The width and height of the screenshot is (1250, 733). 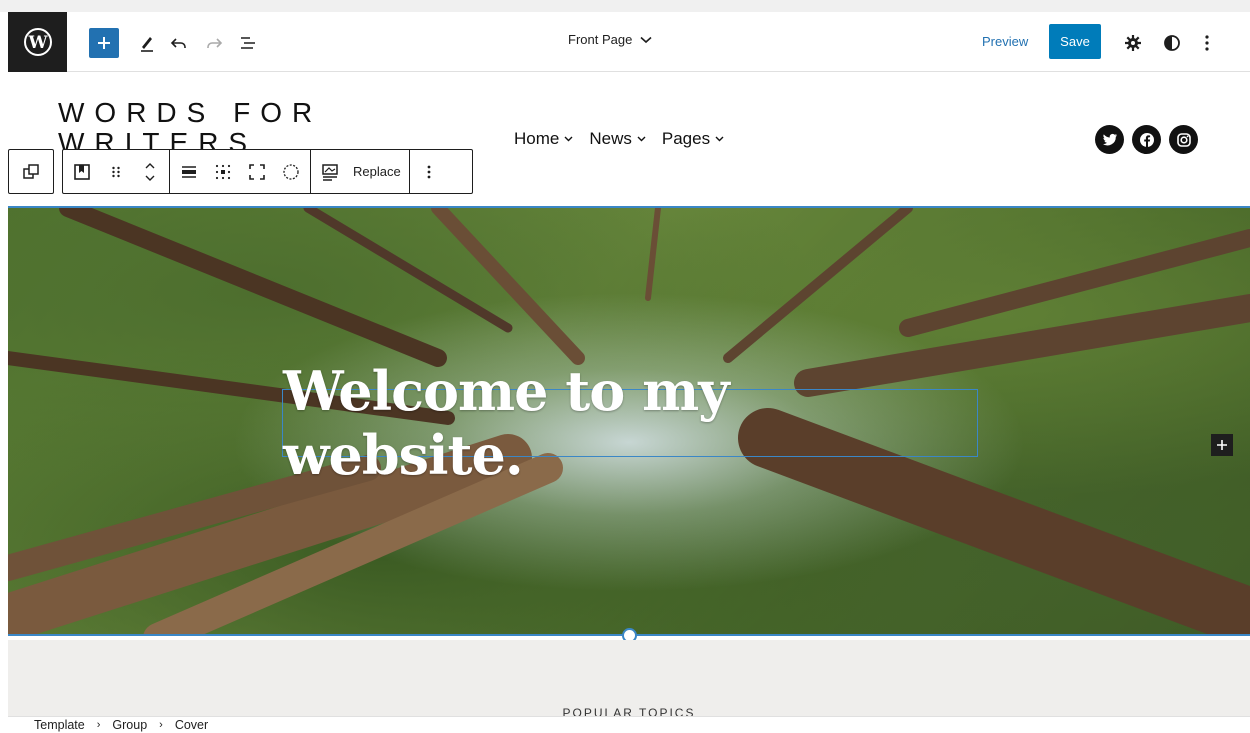 What do you see at coordinates (291, 172) in the screenshot?
I see `duotone-filter-icon` at bounding box center [291, 172].